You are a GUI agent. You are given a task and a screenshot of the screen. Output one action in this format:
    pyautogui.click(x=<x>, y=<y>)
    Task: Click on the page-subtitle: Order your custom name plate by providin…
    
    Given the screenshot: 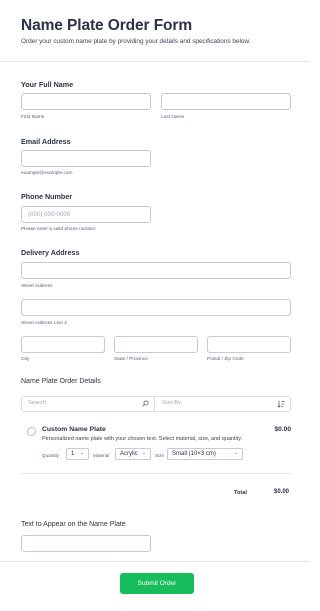 What is the action you would take?
    pyautogui.click(x=136, y=41)
    